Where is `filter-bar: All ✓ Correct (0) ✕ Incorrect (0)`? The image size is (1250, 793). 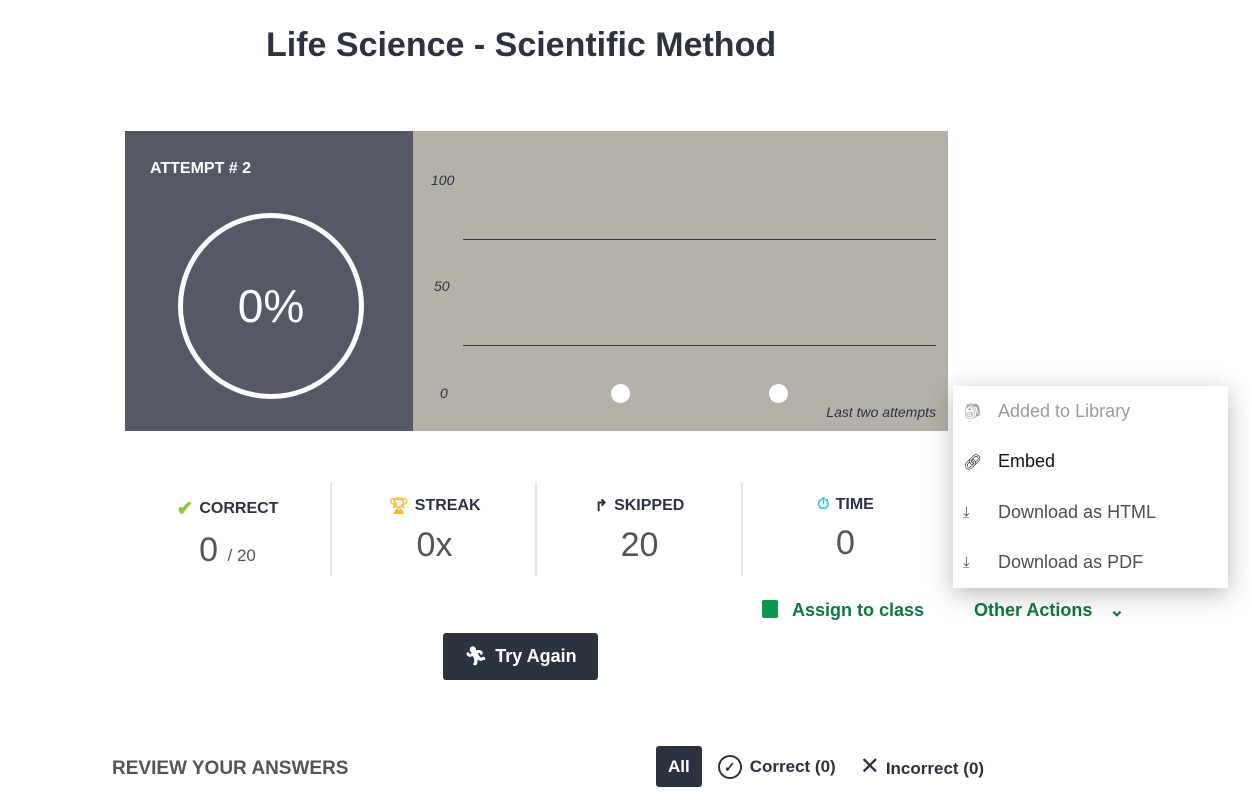 filter-bar: All ✓ Correct (0) ✕ Incorrect (0) is located at coordinates (820, 766).